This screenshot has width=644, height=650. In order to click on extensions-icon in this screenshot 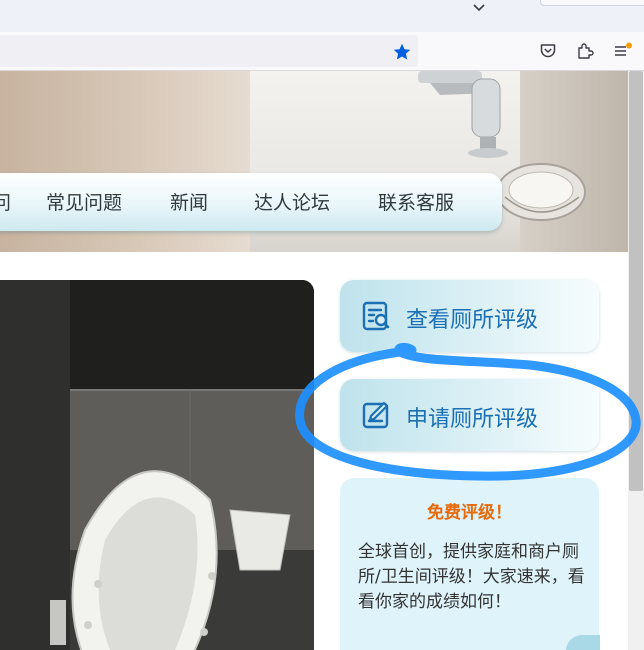, I will do `click(585, 51)`.